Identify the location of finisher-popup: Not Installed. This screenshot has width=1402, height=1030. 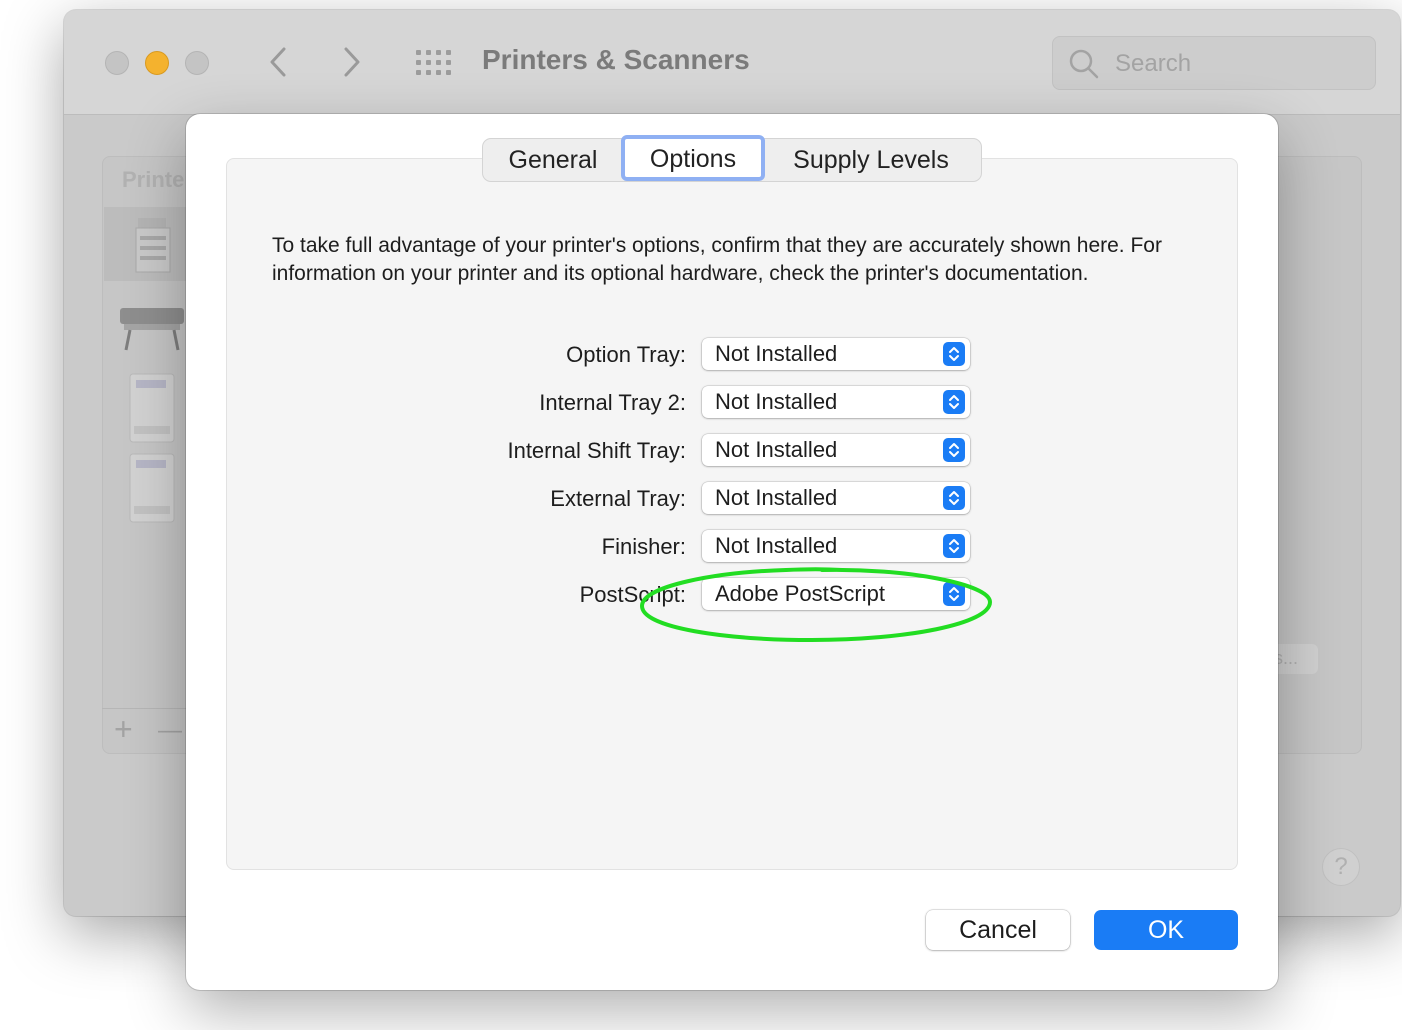
(836, 546).